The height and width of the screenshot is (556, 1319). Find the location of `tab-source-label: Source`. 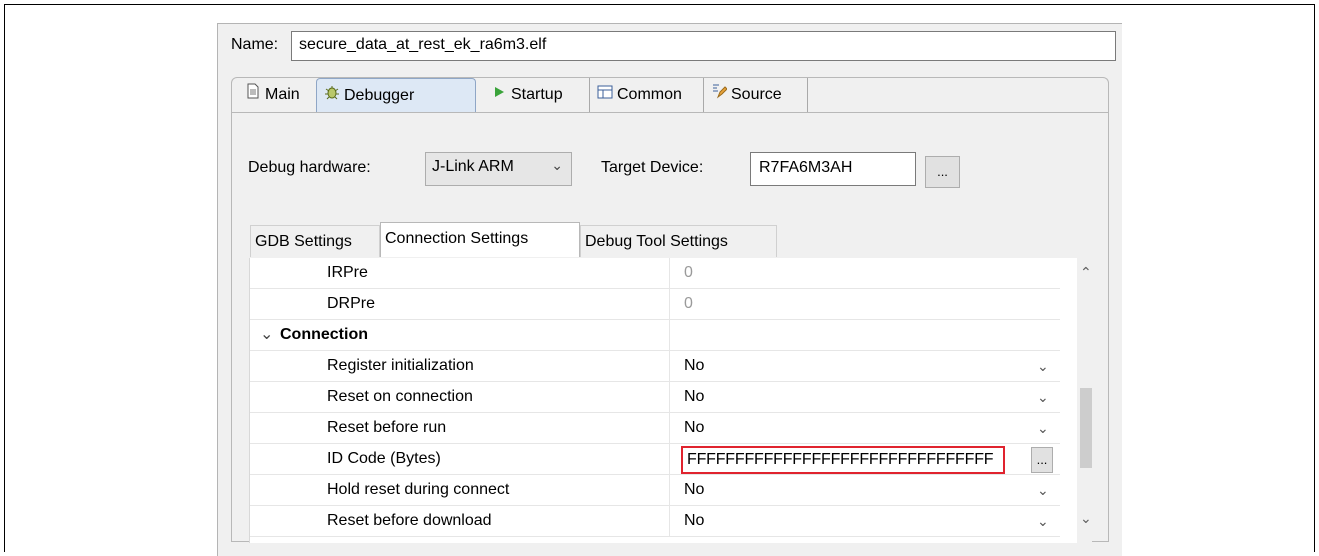

tab-source-label: Source is located at coordinates (756, 94).